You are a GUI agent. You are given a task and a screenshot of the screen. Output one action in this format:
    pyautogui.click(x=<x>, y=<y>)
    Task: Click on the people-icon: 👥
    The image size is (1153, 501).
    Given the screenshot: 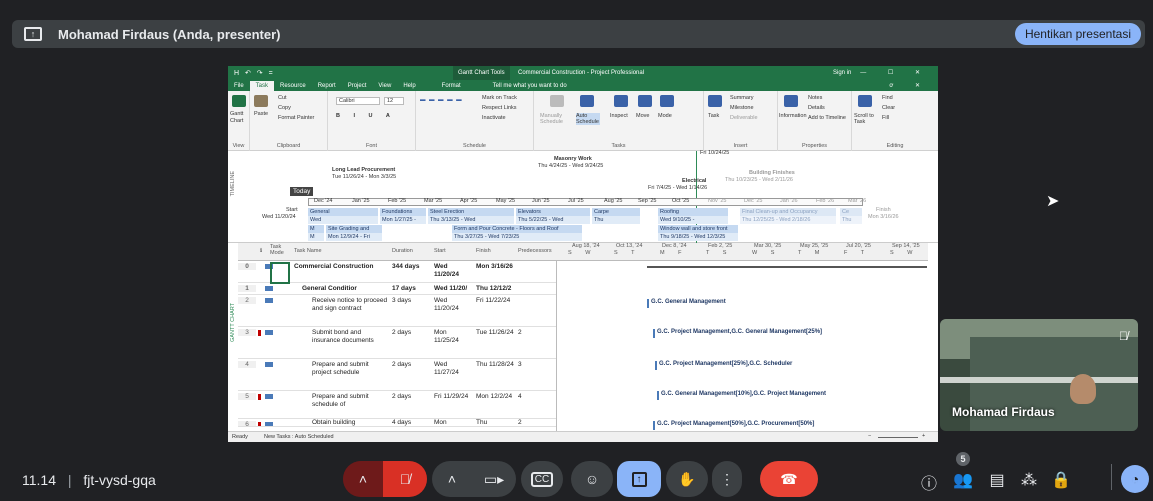 What is the action you would take?
    pyautogui.click(x=963, y=480)
    